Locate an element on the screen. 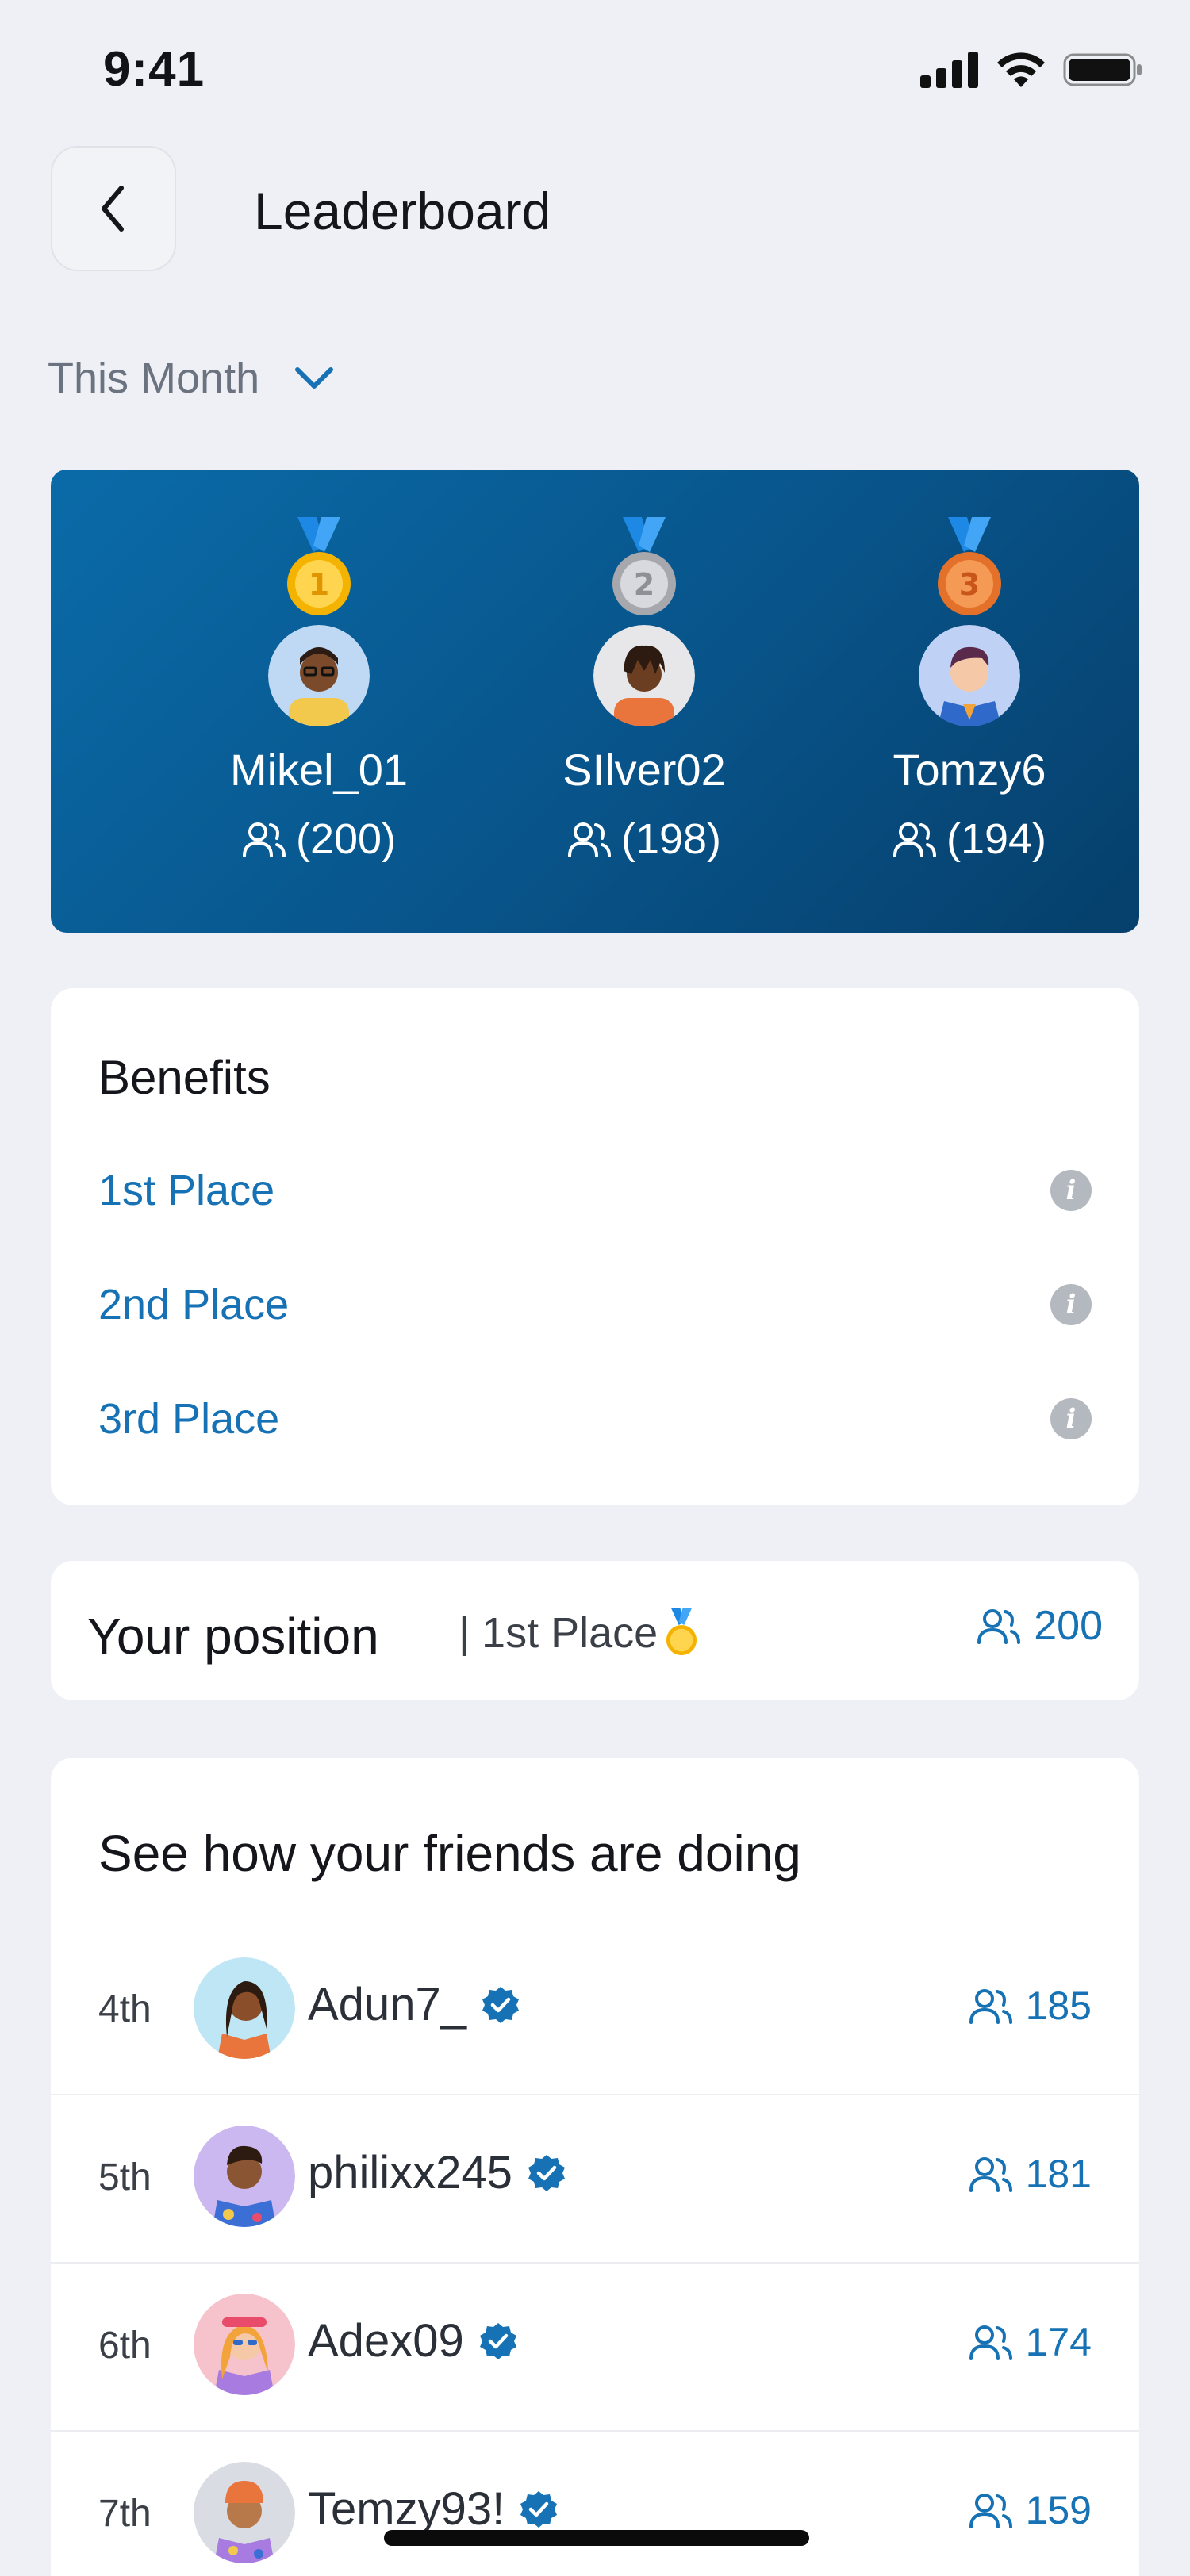 This screenshot has height=2576, width=1190. friend-name: Adun7_ is located at coordinates (414, 2005).